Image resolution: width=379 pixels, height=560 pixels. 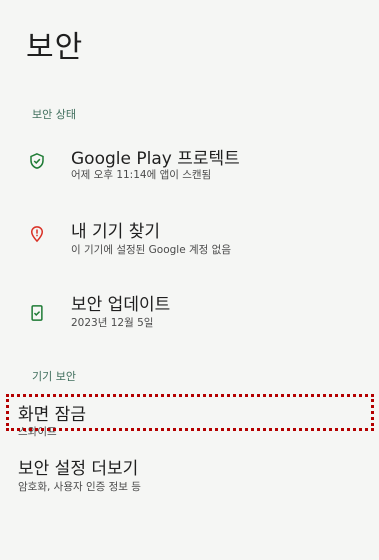 I want to click on section-header-security-status: 보안 상태, so click(x=54, y=114).